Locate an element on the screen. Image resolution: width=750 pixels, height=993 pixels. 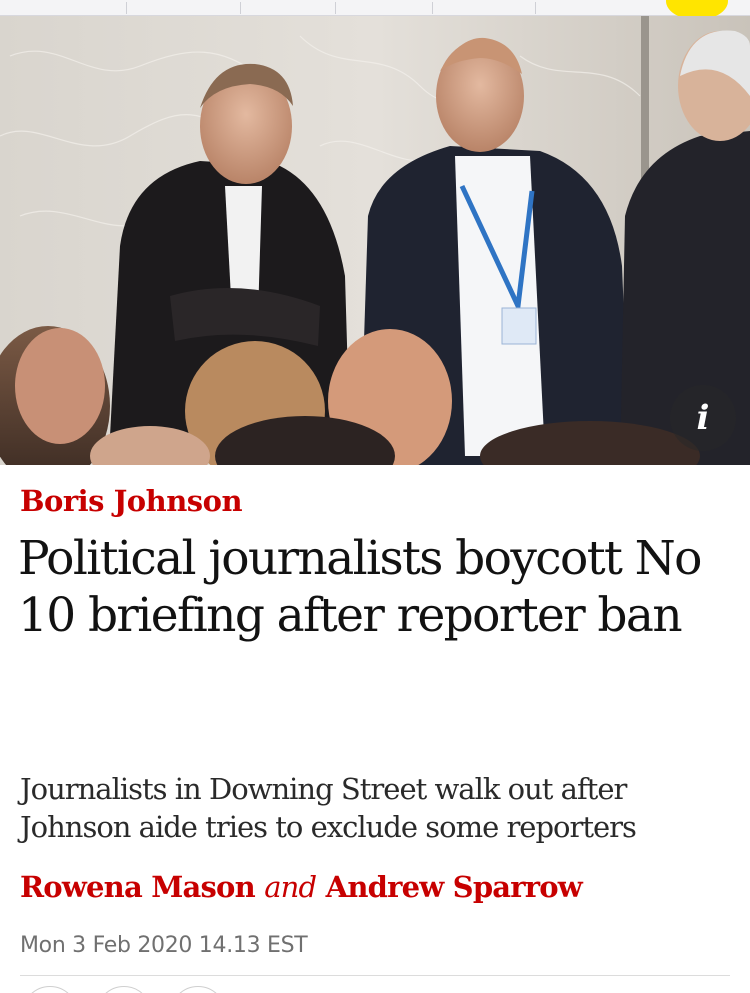
byline: Rowena Mason and Andrew Sparrow is located at coordinates (301, 887).